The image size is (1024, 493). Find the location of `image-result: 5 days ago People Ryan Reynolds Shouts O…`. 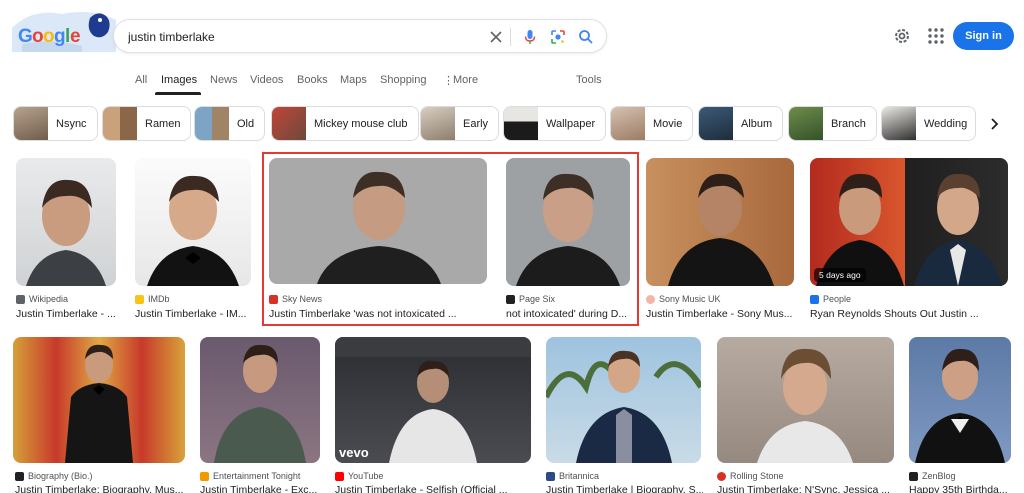

image-result: 5 days ago People Ryan Reynolds Shouts O… is located at coordinates (909, 240).